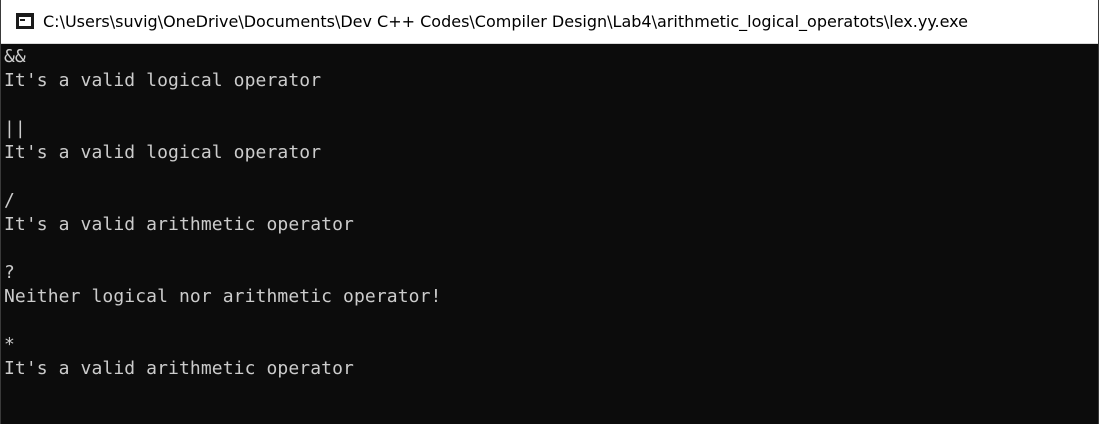 The image size is (1099, 424). What do you see at coordinates (15, 128) in the screenshot?
I see `console-line: ||` at bounding box center [15, 128].